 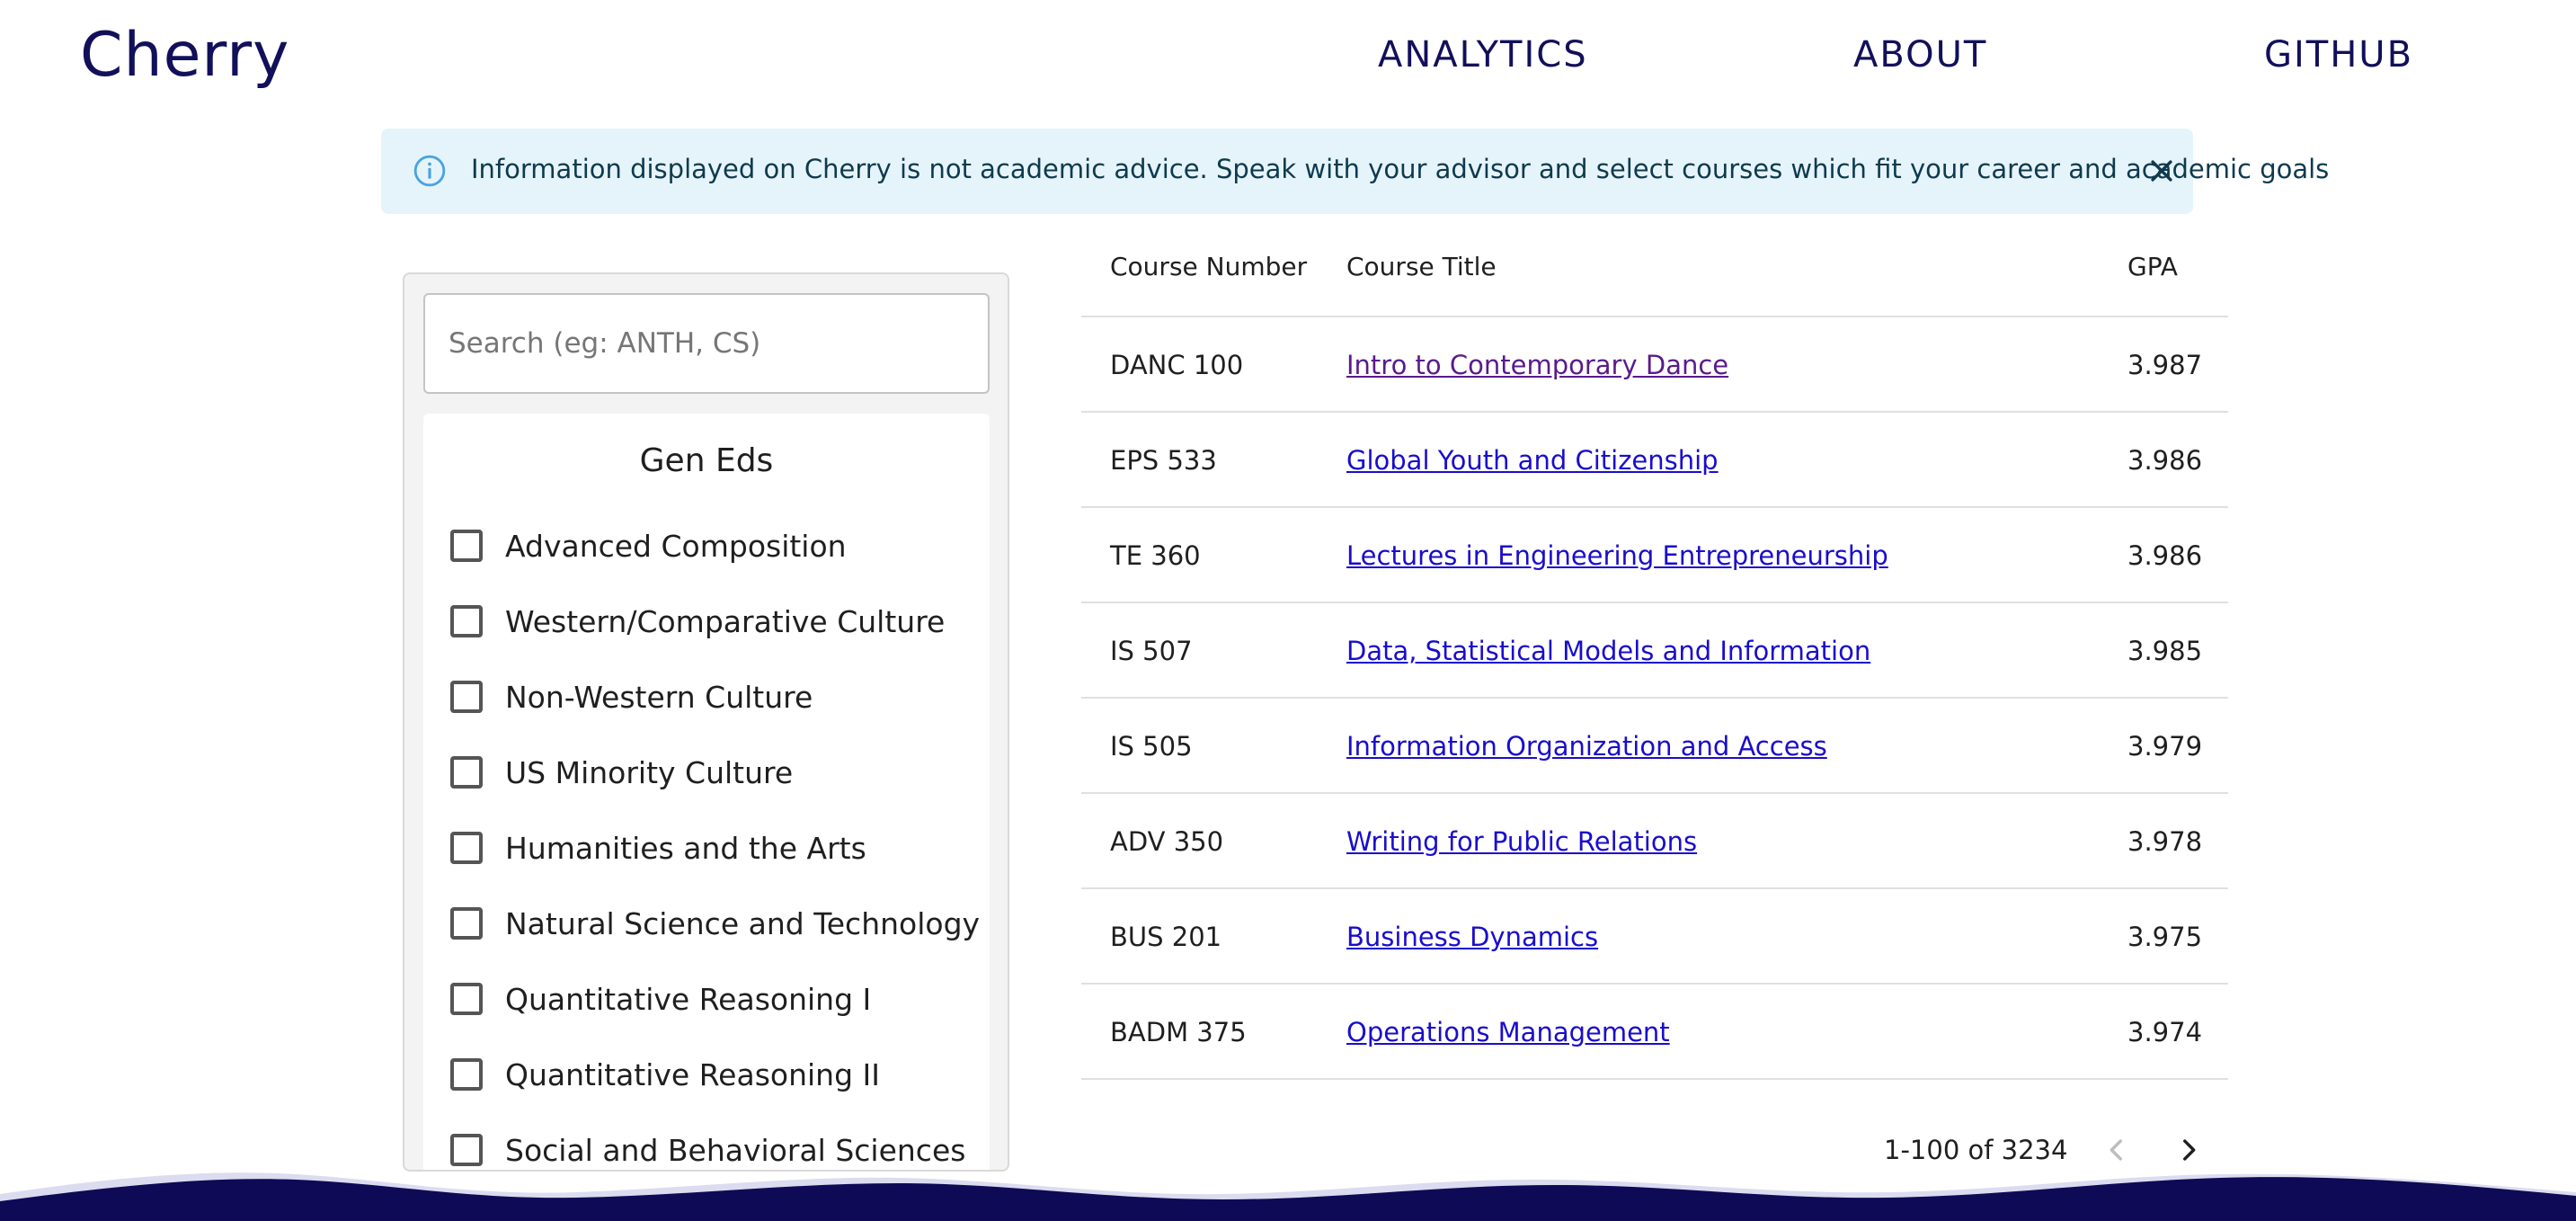 I want to click on gpa-cell: 3.978, so click(x=2165, y=842).